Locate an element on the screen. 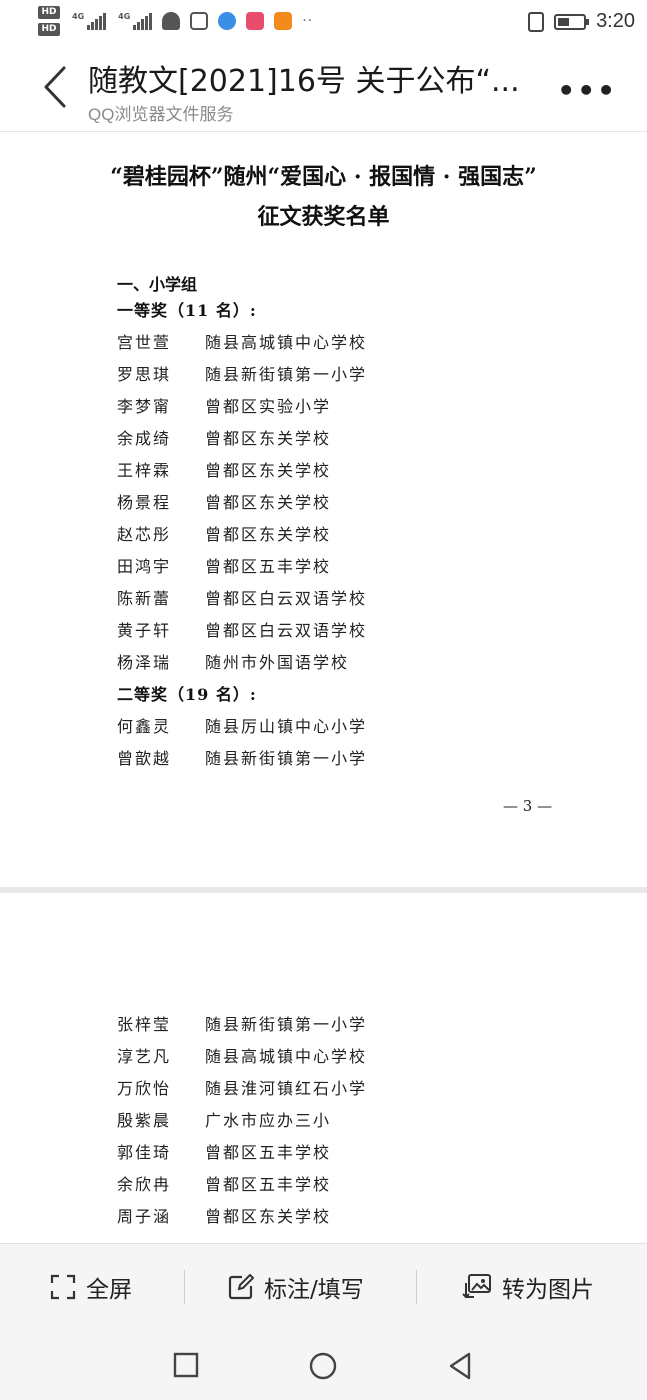 The height and width of the screenshot is (1400, 647). system-nav-bar is located at coordinates (323, 1364).